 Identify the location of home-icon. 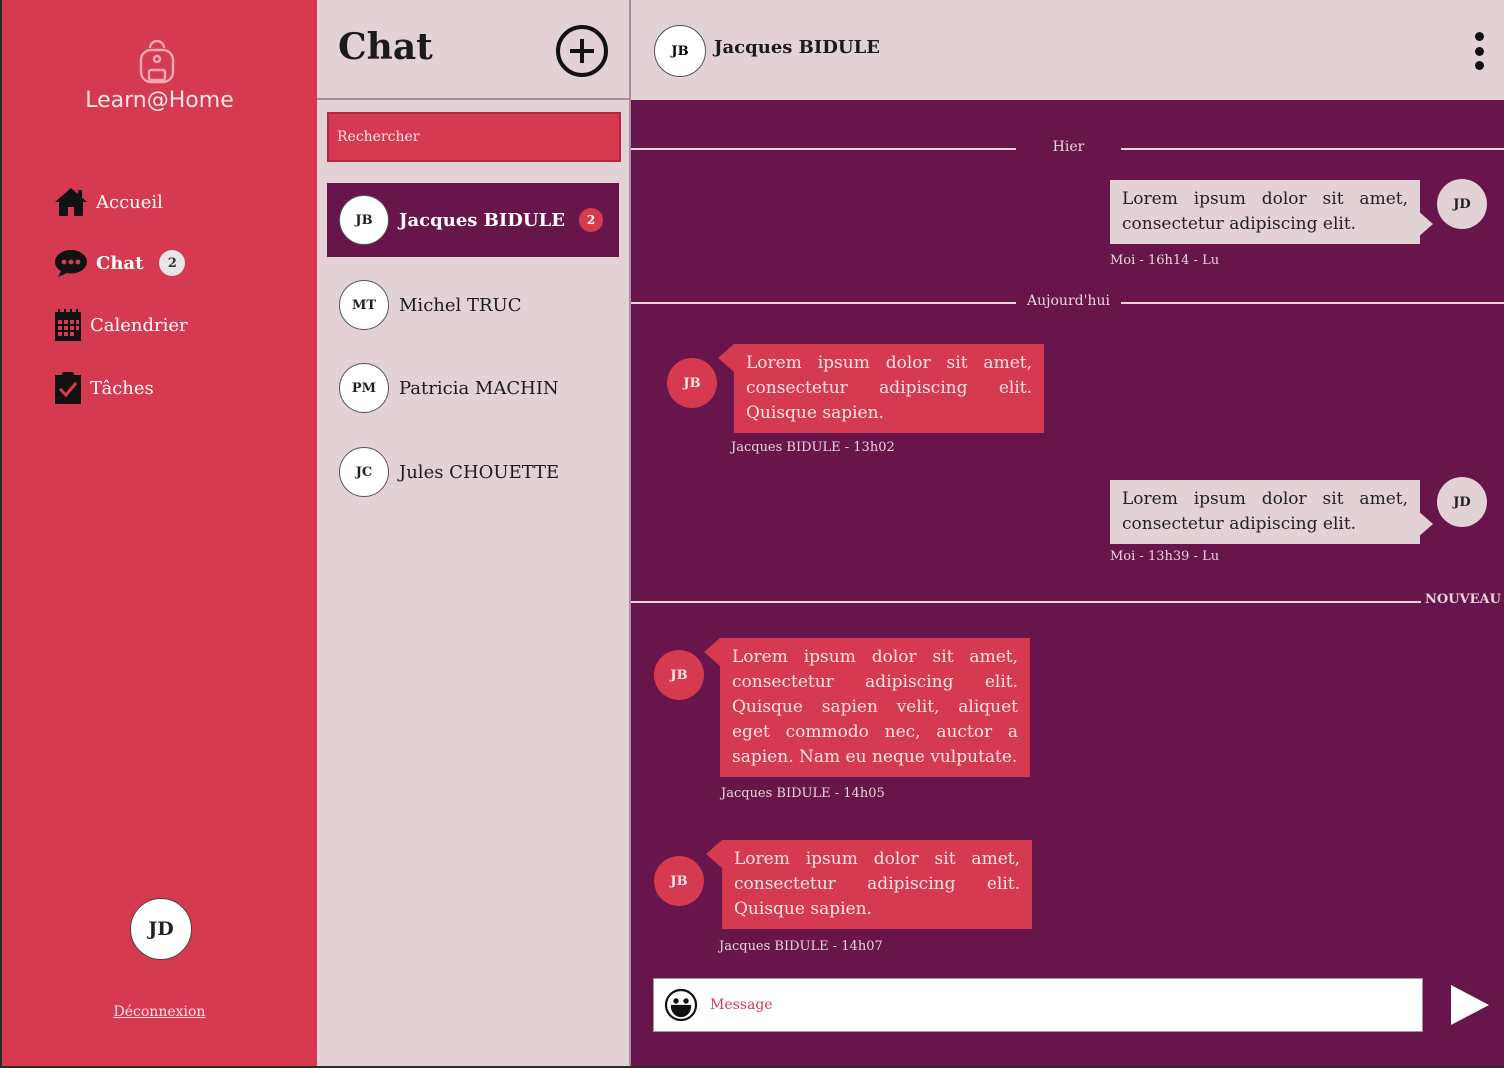
(71, 202).